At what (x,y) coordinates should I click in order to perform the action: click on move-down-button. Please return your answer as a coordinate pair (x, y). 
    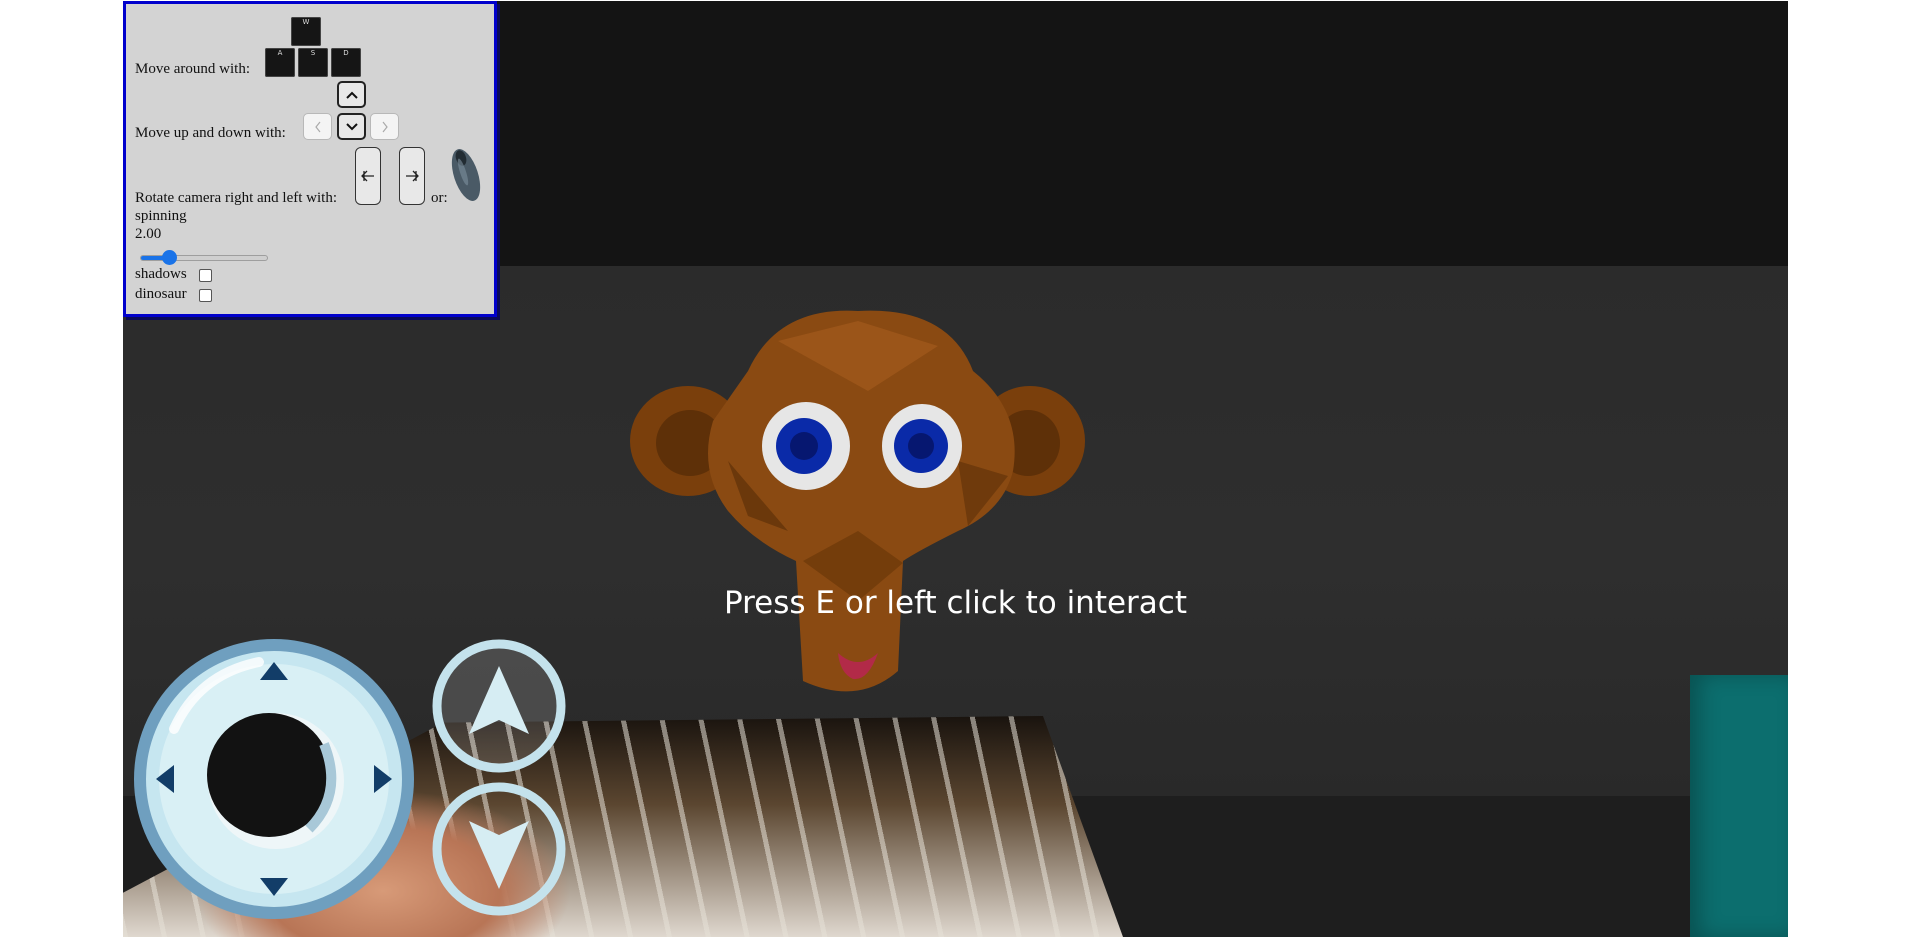
    Looking at the image, I should click on (499, 849).